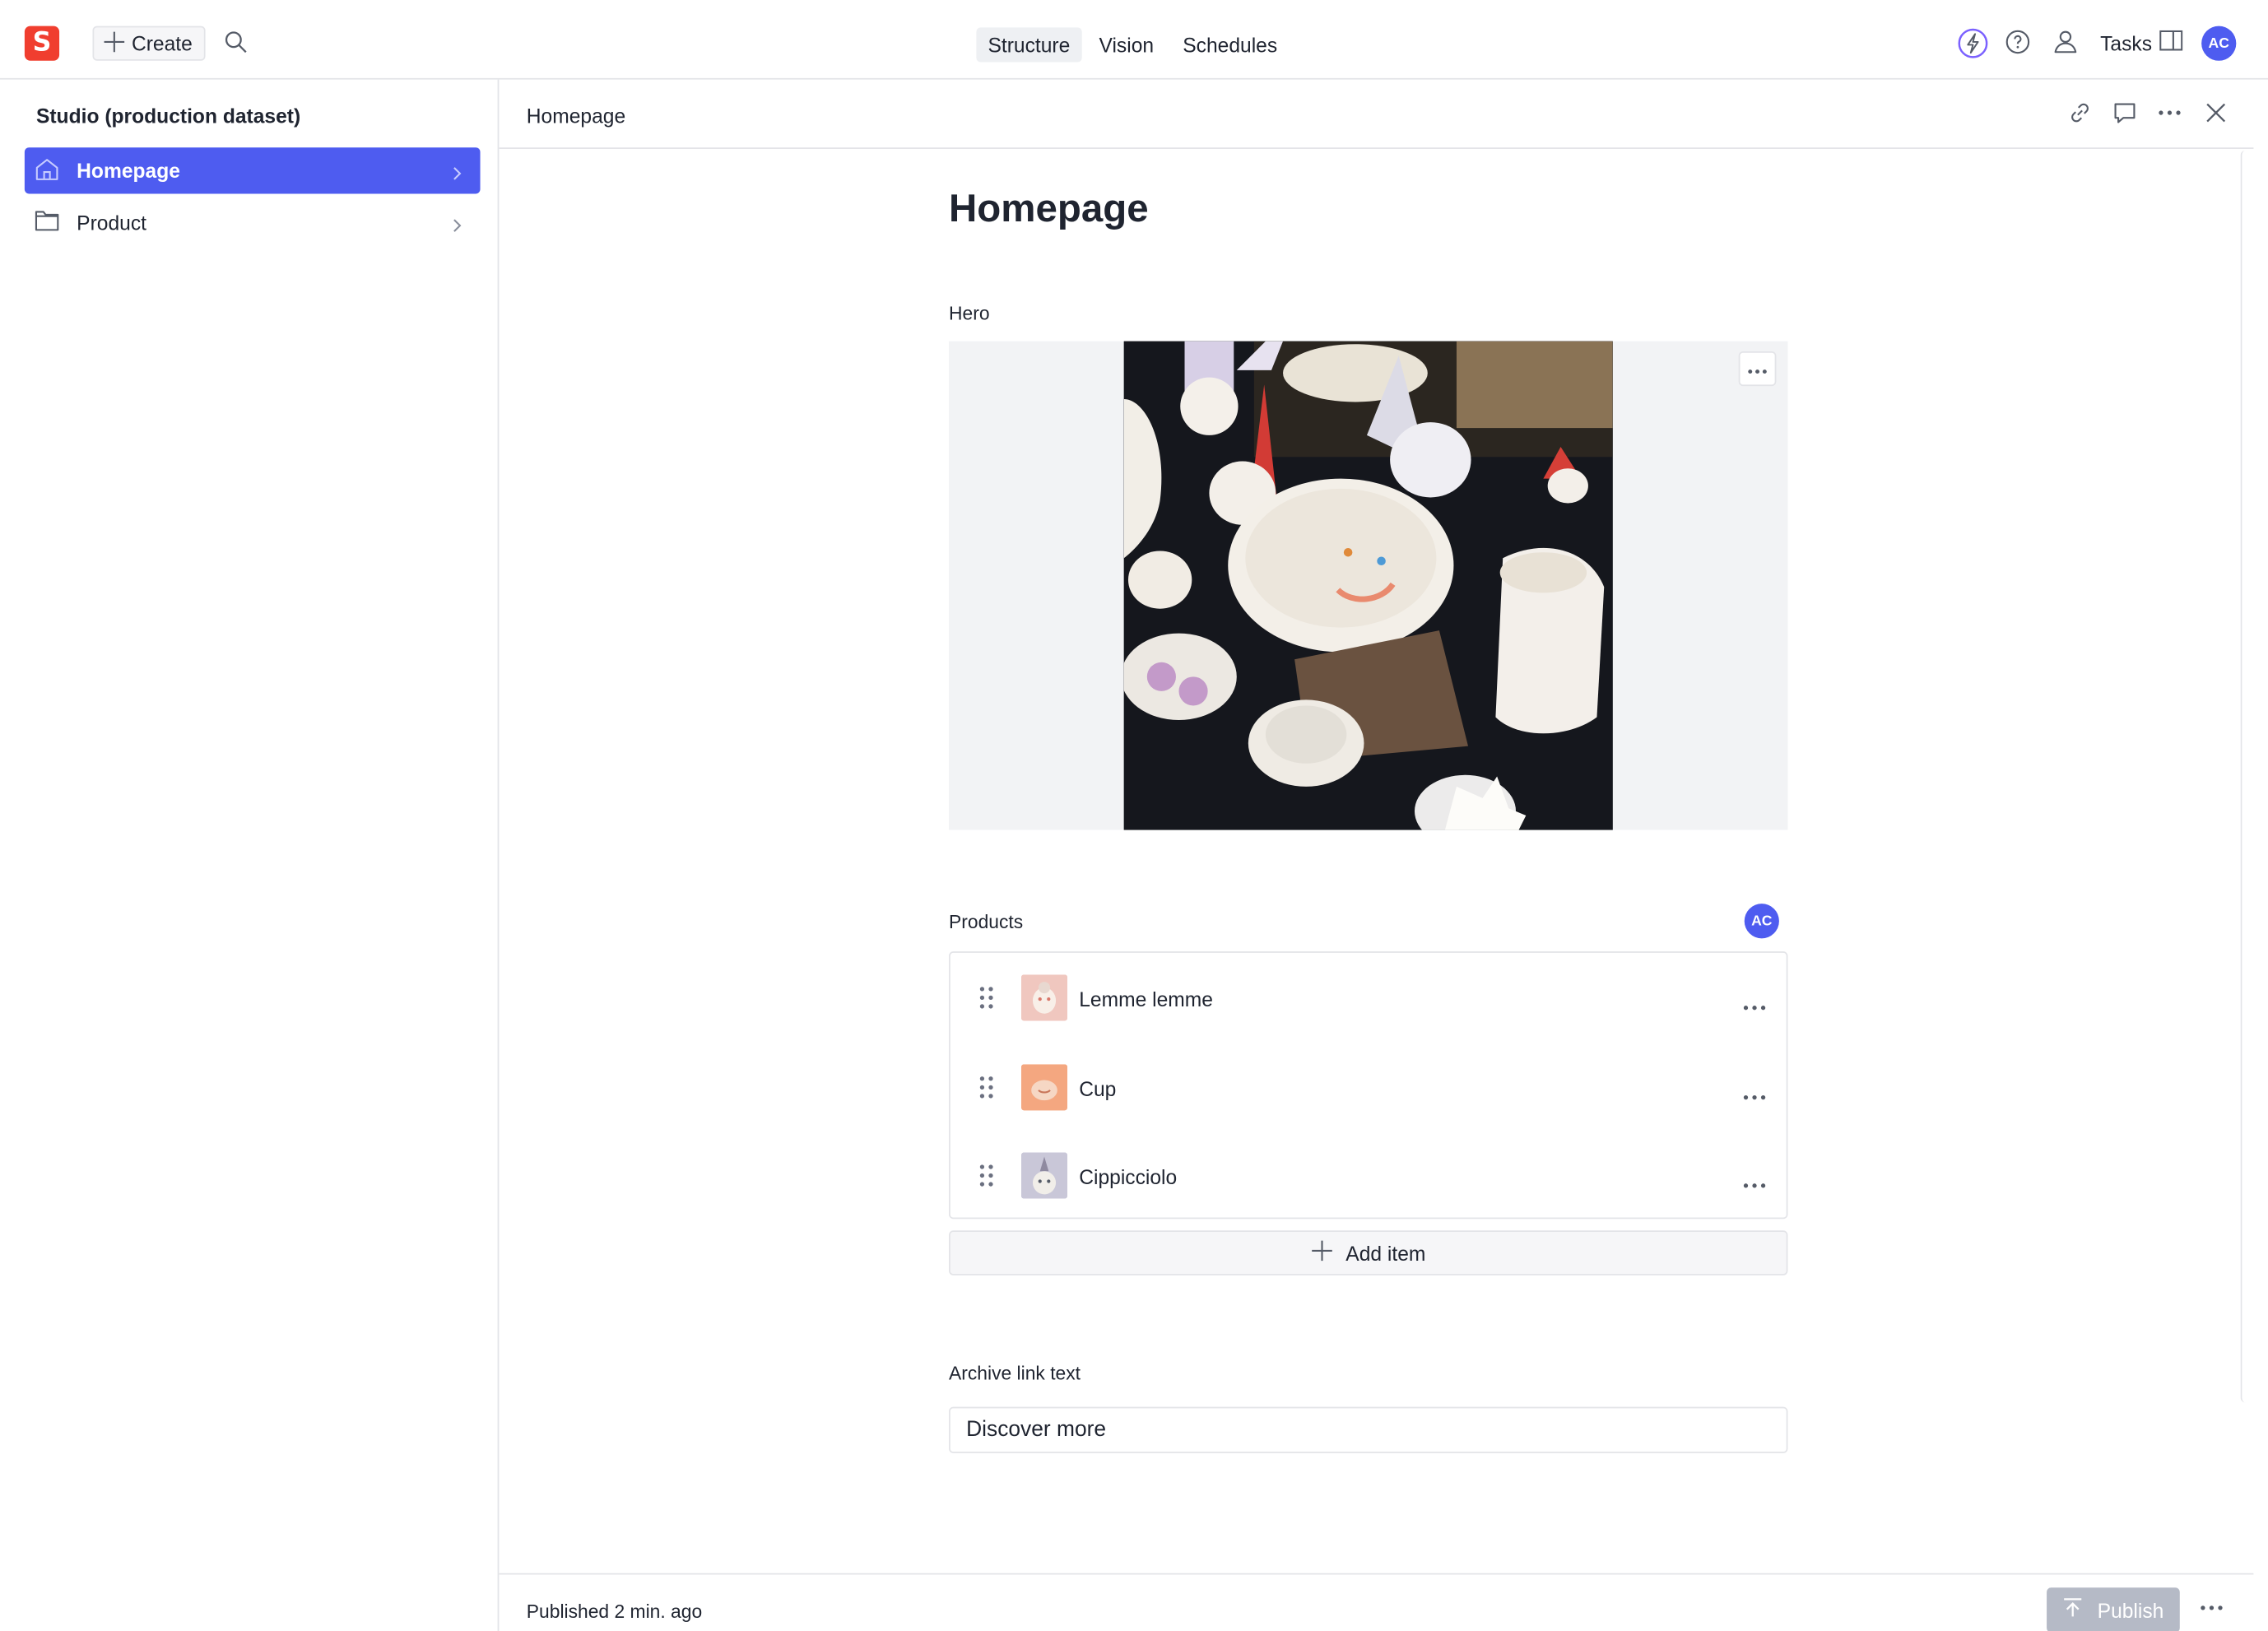 Image resolution: width=2268 pixels, height=1631 pixels. What do you see at coordinates (1376, 115) in the screenshot?
I see `document-header: Homepage` at bounding box center [1376, 115].